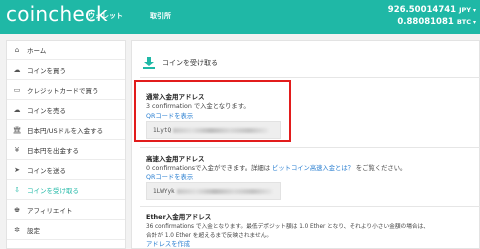 The height and width of the screenshot is (249, 480). What do you see at coordinates (46, 171) in the screenshot?
I see `sidebar-item-label: コインを送る` at bounding box center [46, 171].